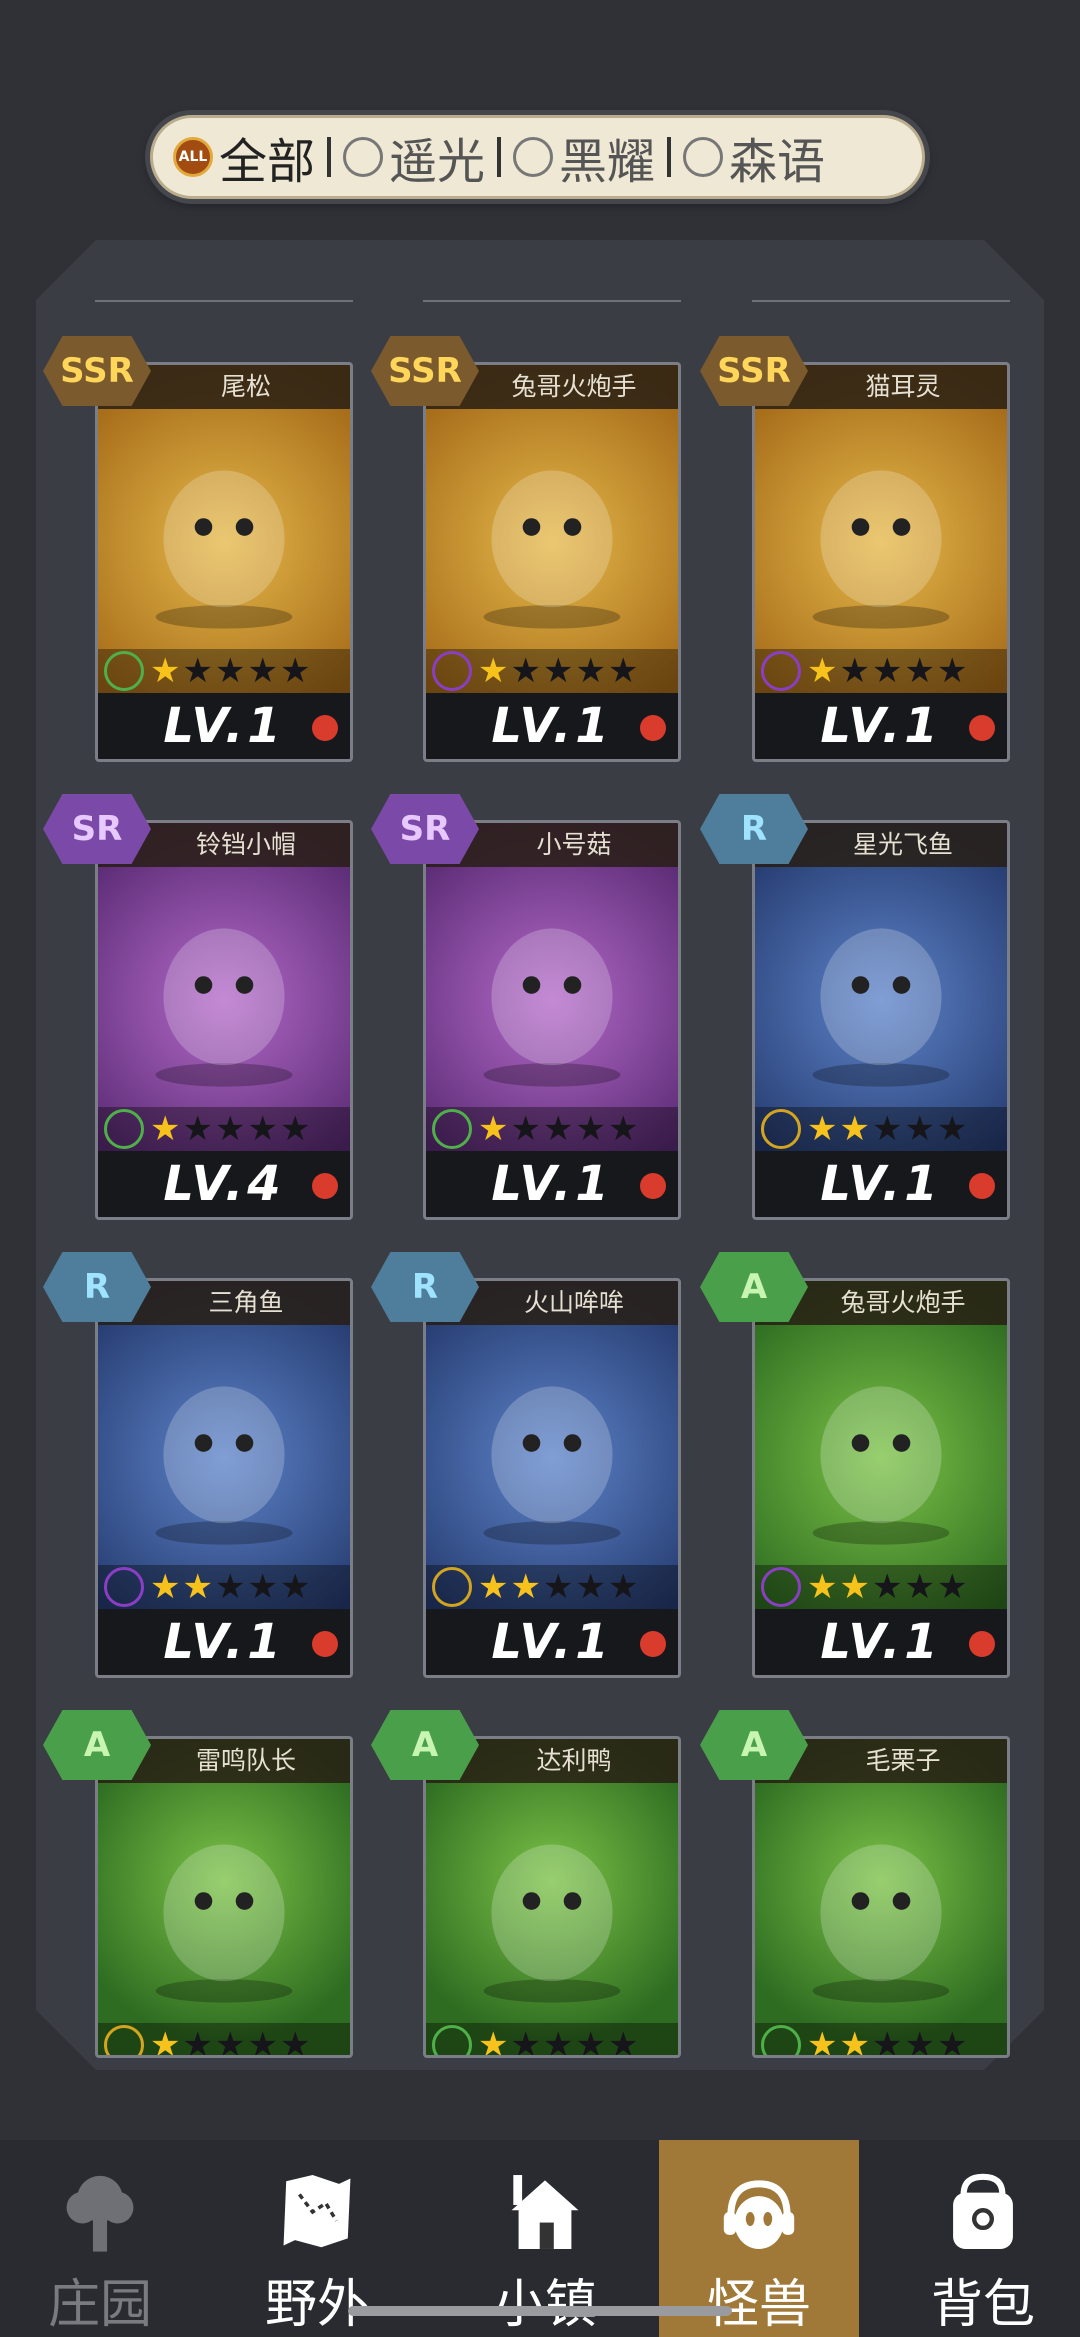 The image size is (1080, 2337). Describe the element at coordinates (584, 157) in the screenshot. I see `filter-dark: 黑耀` at that location.